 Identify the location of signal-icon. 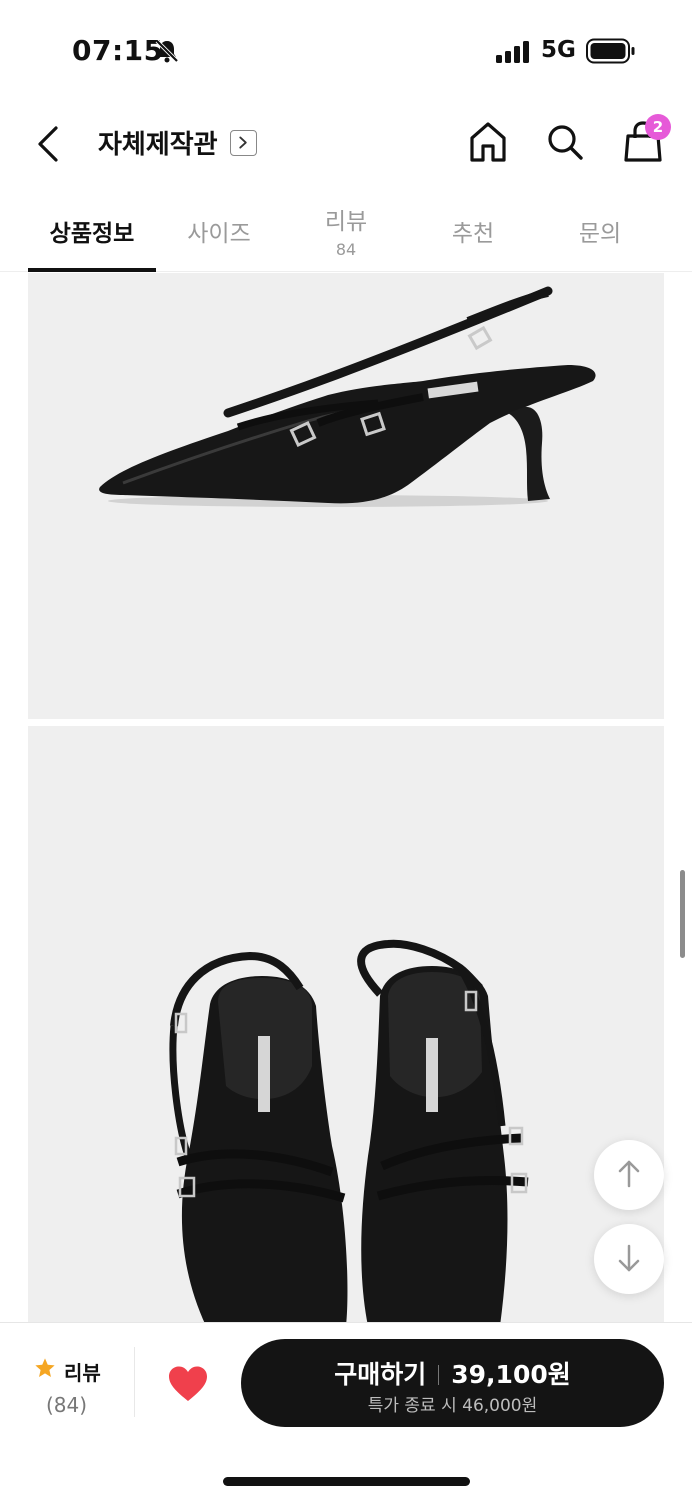
(512, 52).